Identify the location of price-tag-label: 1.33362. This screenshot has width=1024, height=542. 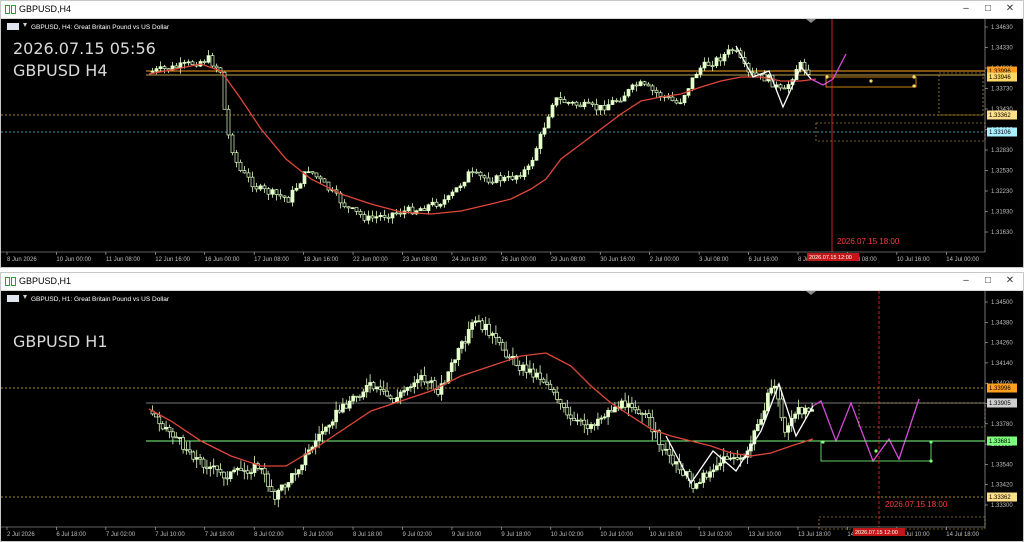
(1000, 116).